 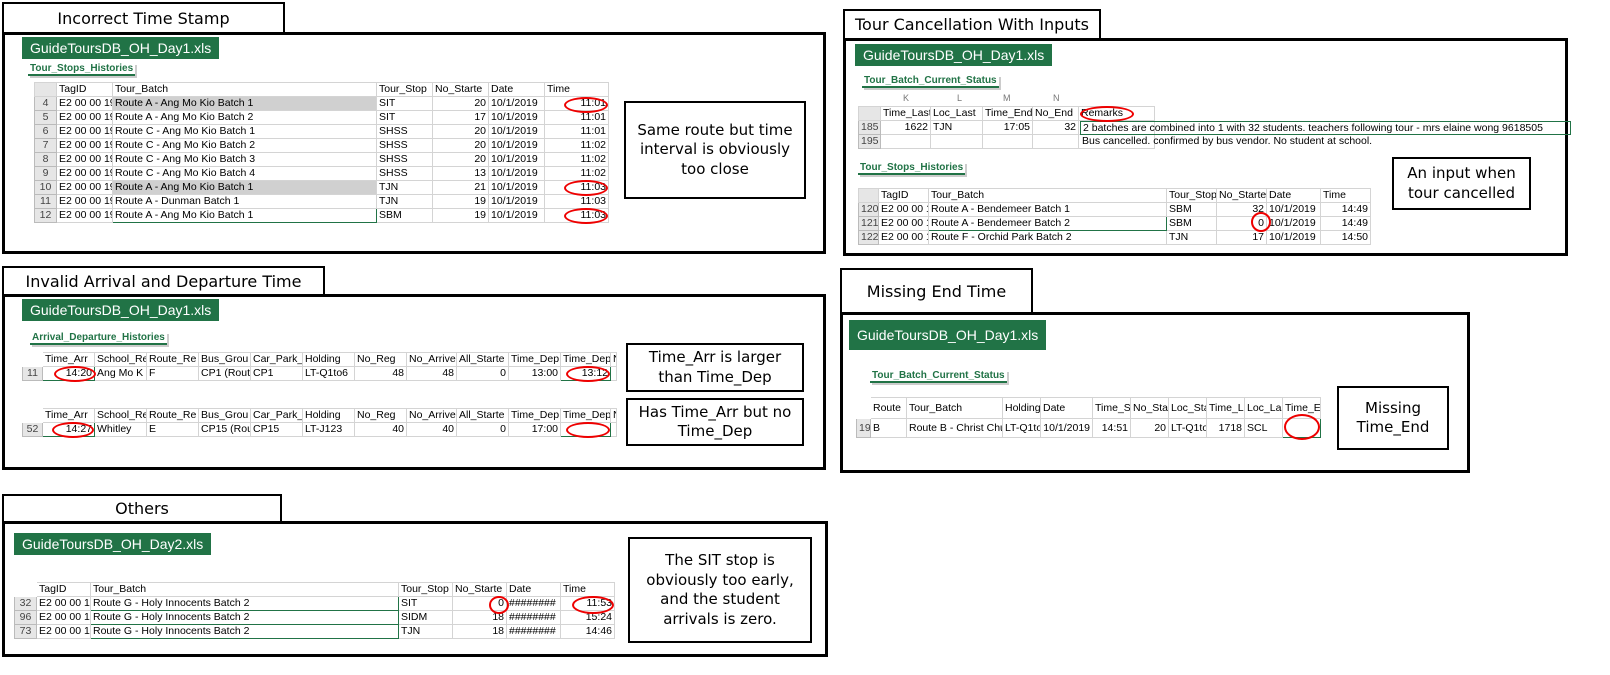 I want to click on cell: 19, so click(x=460, y=201).